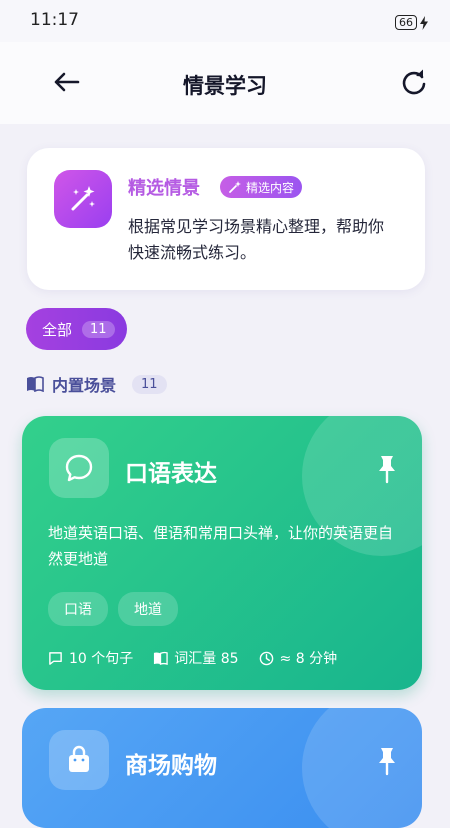 This screenshot has width=450, height=828. I want to click on comment-icon, so click(55, 658).